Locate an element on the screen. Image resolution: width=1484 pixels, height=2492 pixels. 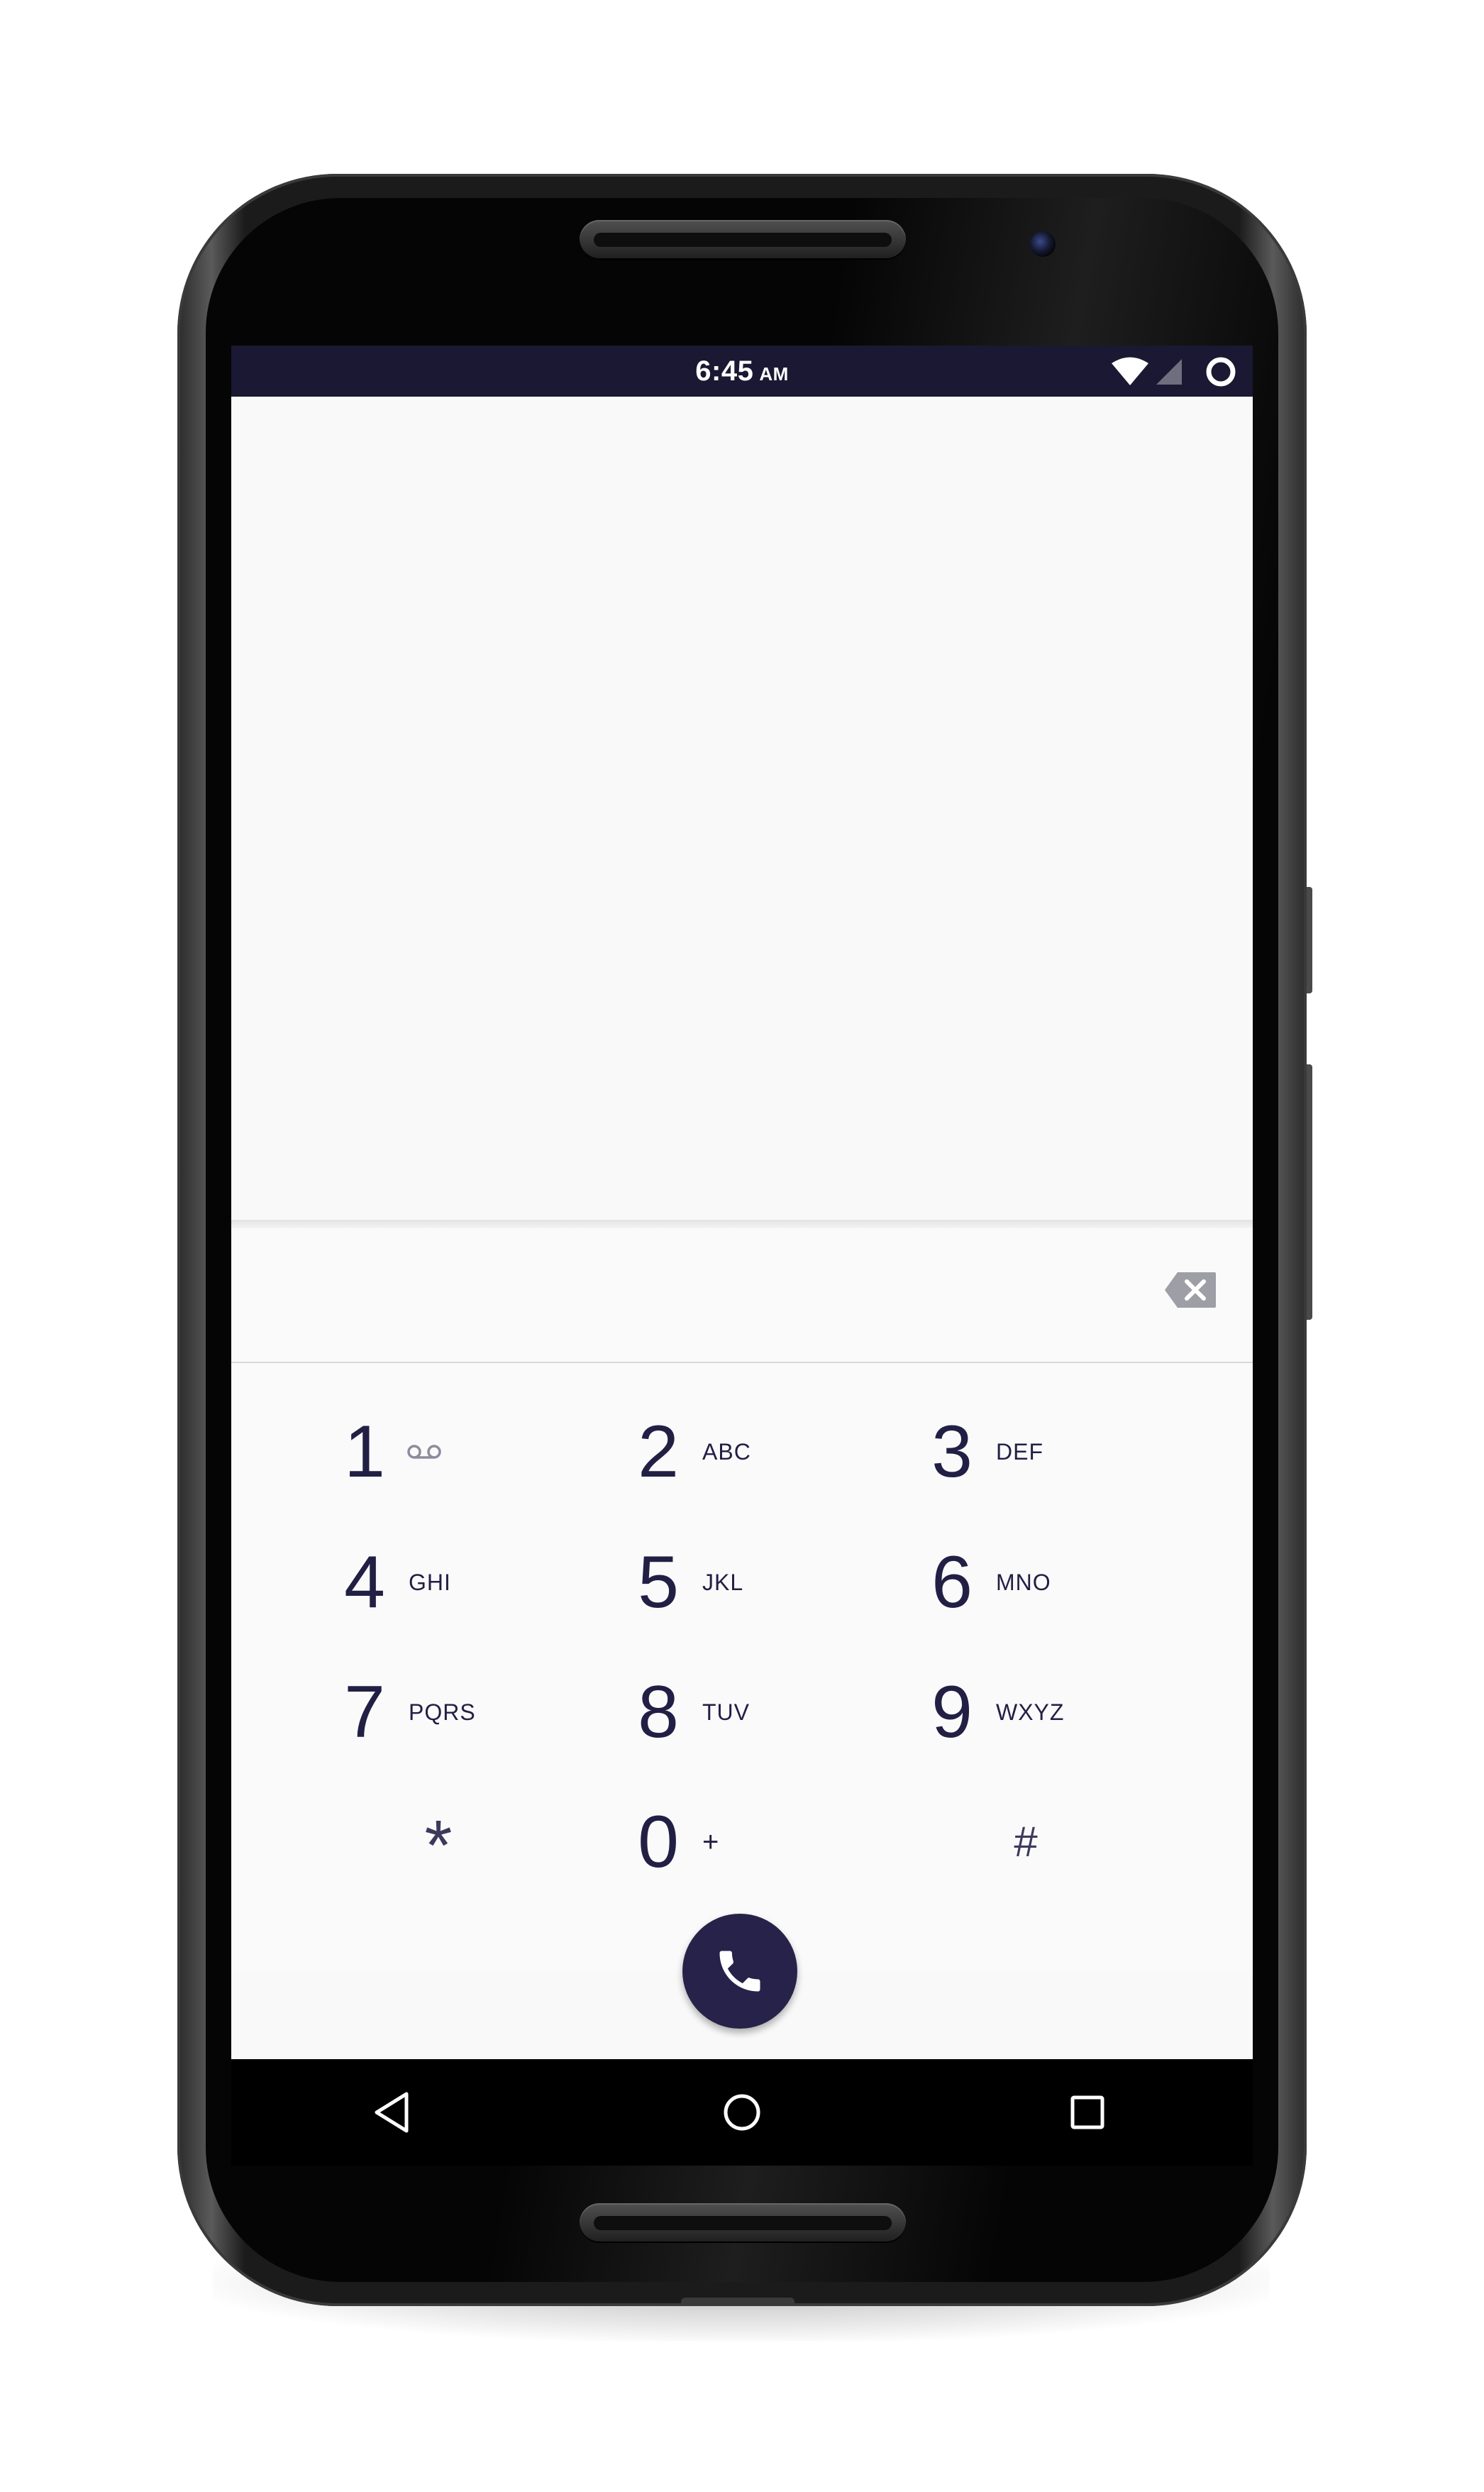
clock-ampm: AM is located at coordinates (774, 374).